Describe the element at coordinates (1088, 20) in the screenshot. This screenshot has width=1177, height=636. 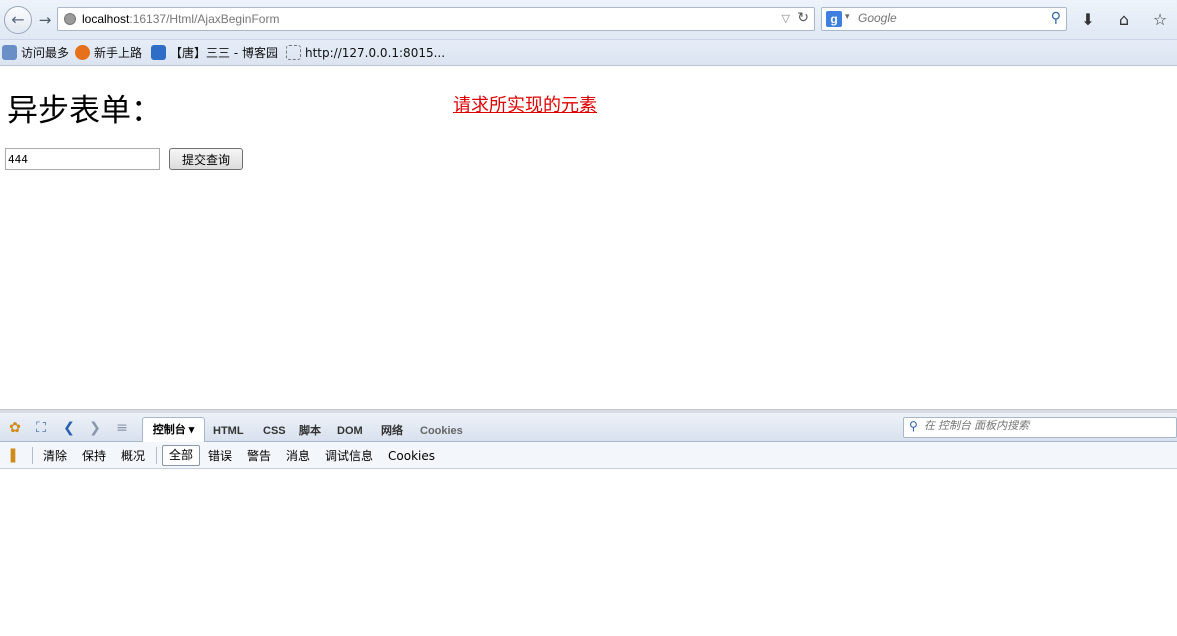
I see `download-arrow-icon: ⬇` at that location.